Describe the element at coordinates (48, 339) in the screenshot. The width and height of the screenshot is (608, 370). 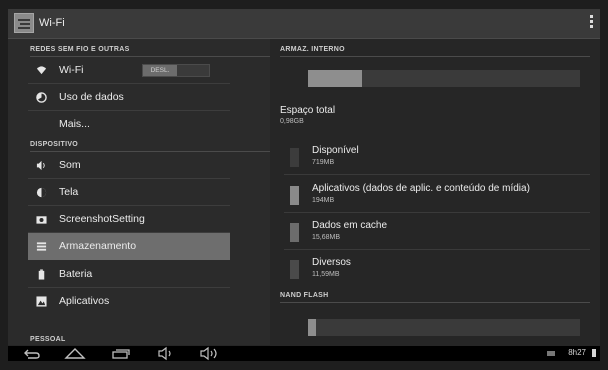
I see `section-header-personal: PESSOAL` at that location.